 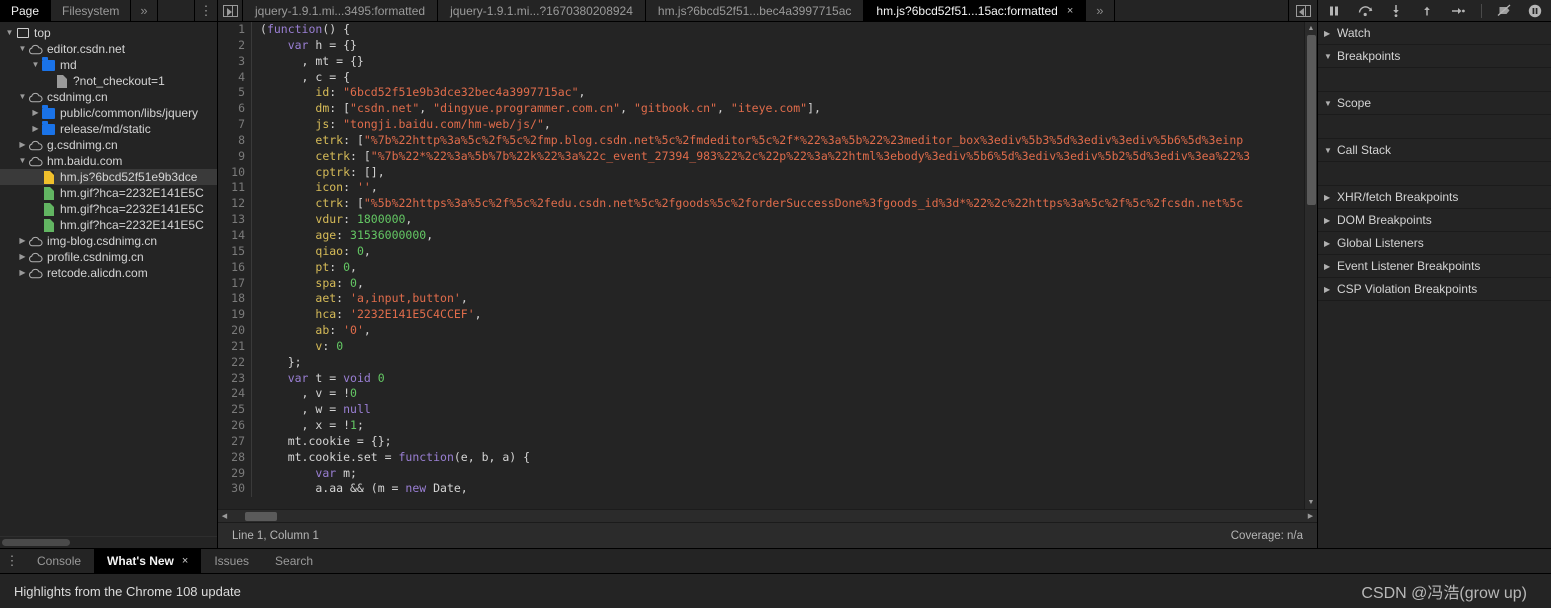 I want to click on debugger-section-header: ▶ CSP Violation Breakpoints, so click(x=1434, y=289).